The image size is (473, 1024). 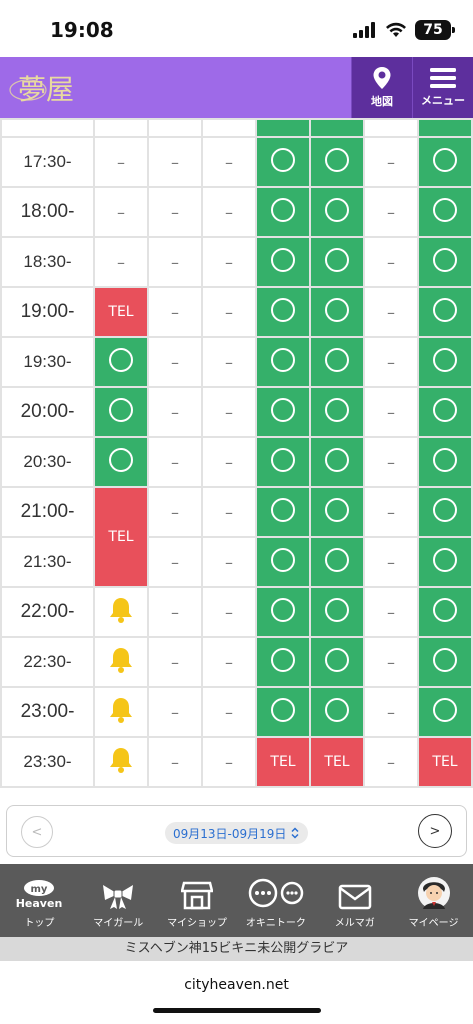 I want to click on menu-button: メニュー, so click(x=442, y=87).